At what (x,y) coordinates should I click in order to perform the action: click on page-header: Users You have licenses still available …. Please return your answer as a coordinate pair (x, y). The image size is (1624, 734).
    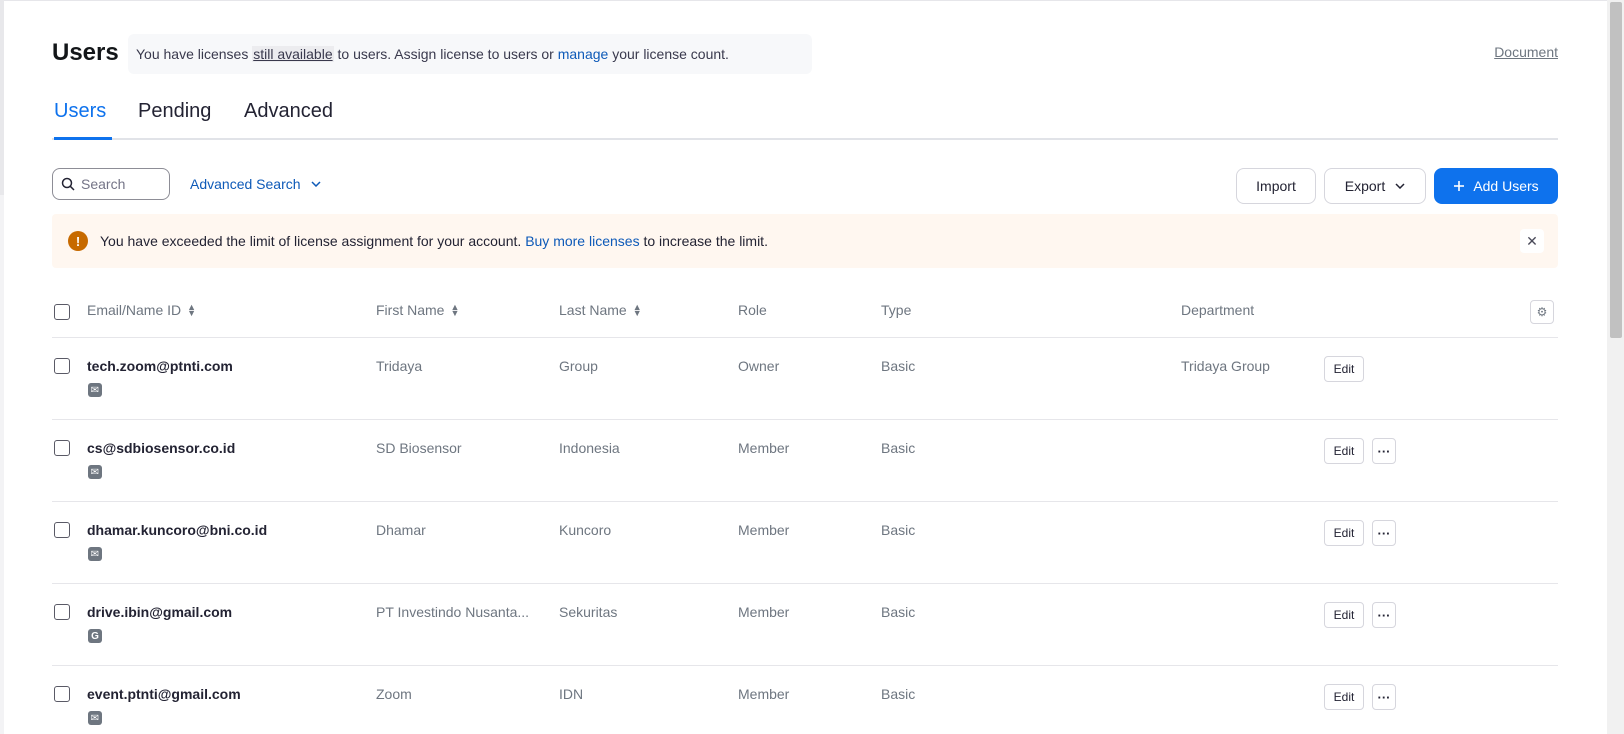
    Looking at the image, I should click on (805, 54).